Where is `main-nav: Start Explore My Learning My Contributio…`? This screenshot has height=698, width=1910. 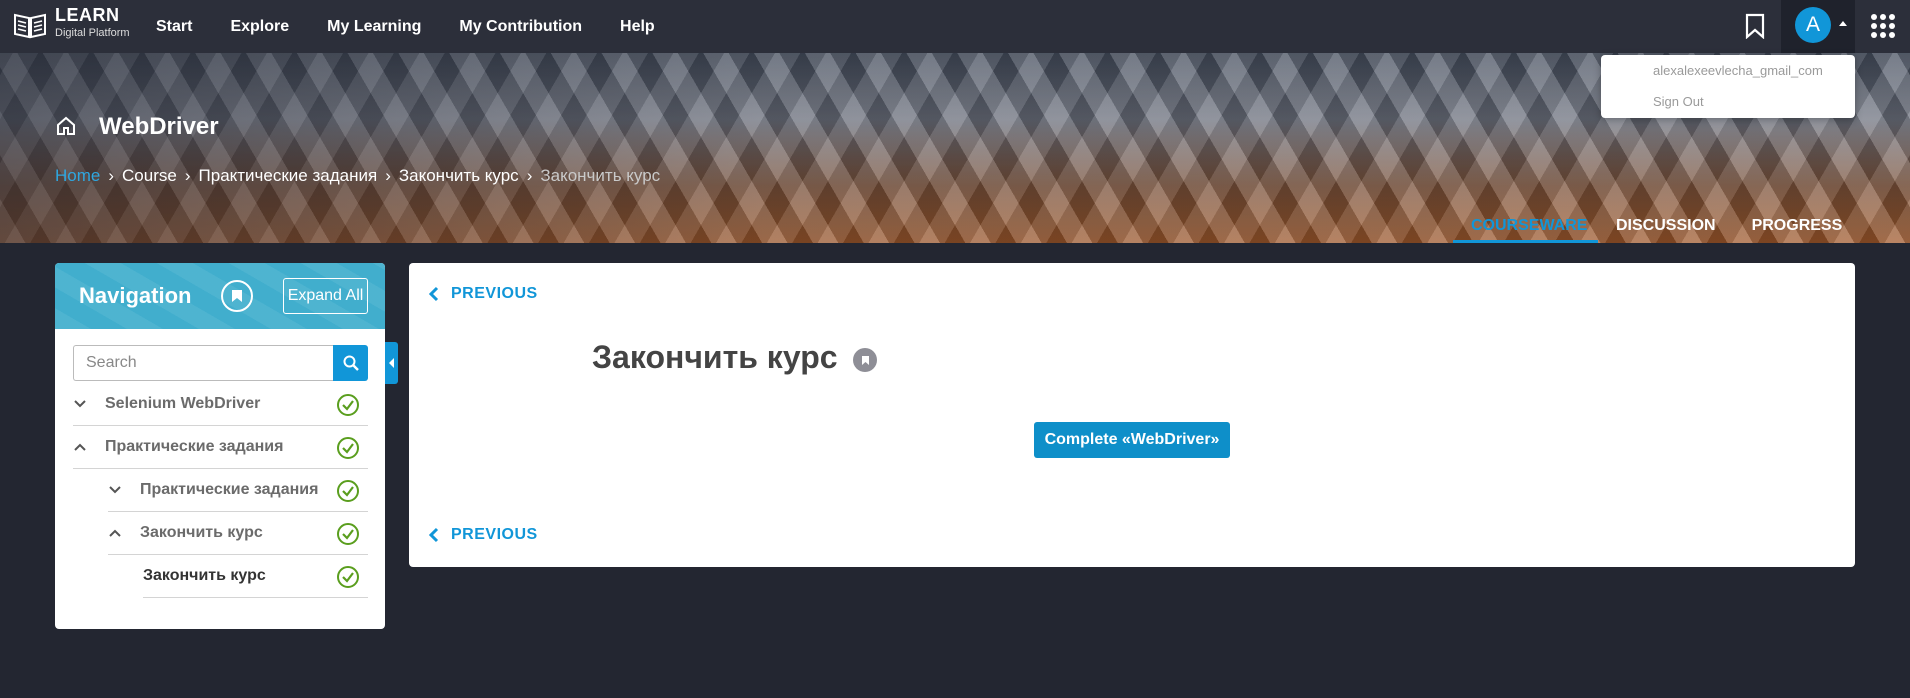 main-nav: Start Explore My Learning My Contributio… is located at coordinates (424, 26).